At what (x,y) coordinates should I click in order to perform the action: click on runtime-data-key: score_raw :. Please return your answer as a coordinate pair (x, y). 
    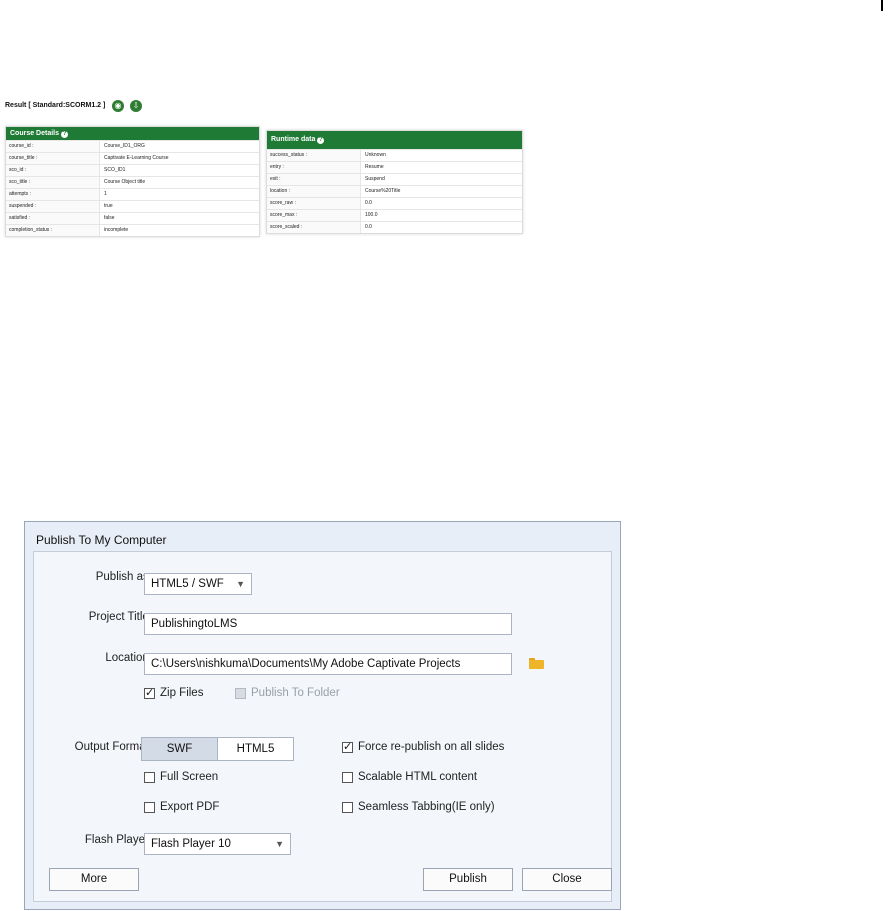
    Looking at the image, I should click on (314, 203).